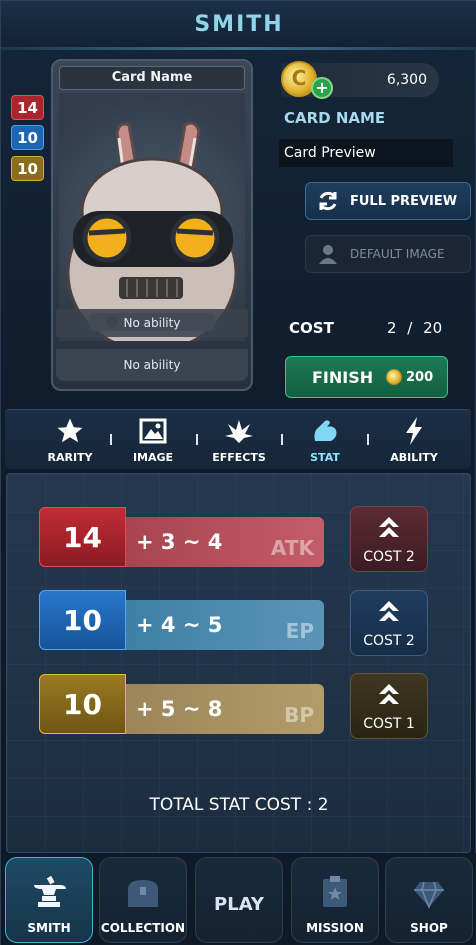 This screenshot has width=476, height=945. I want to click on upgrade-atk-button: COST 2, so click(389, 539).